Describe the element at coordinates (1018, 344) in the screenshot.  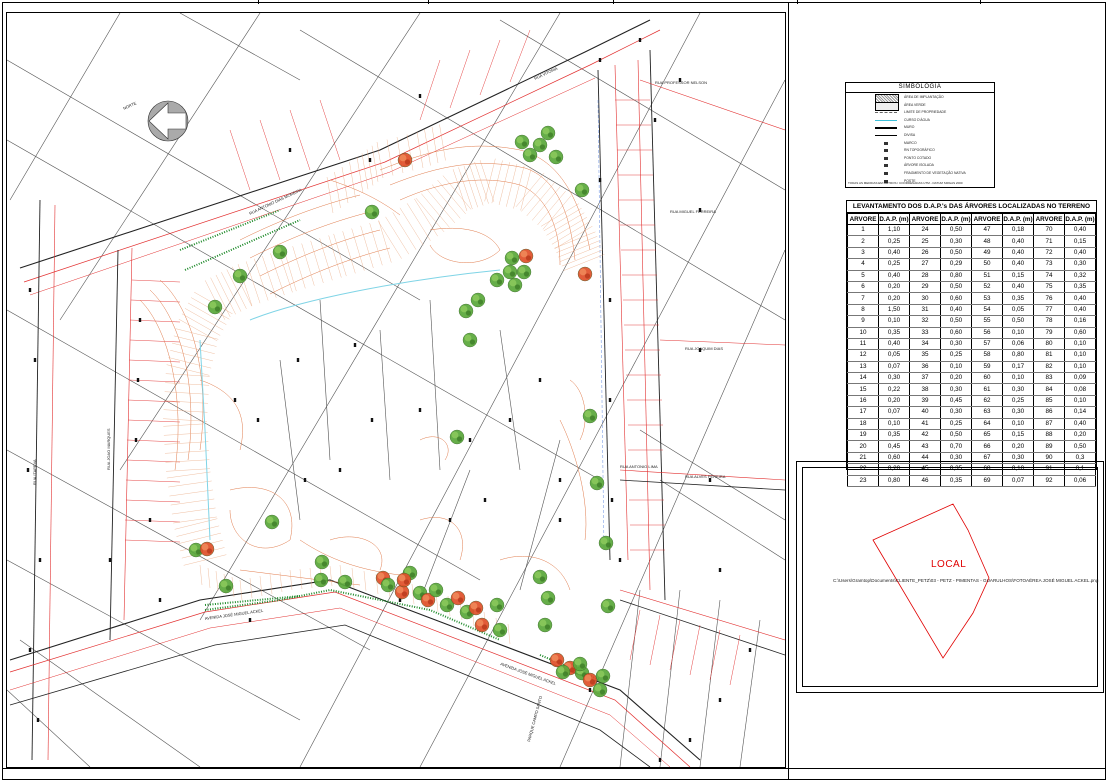
I see `dap-cell: 0,06` at that location.